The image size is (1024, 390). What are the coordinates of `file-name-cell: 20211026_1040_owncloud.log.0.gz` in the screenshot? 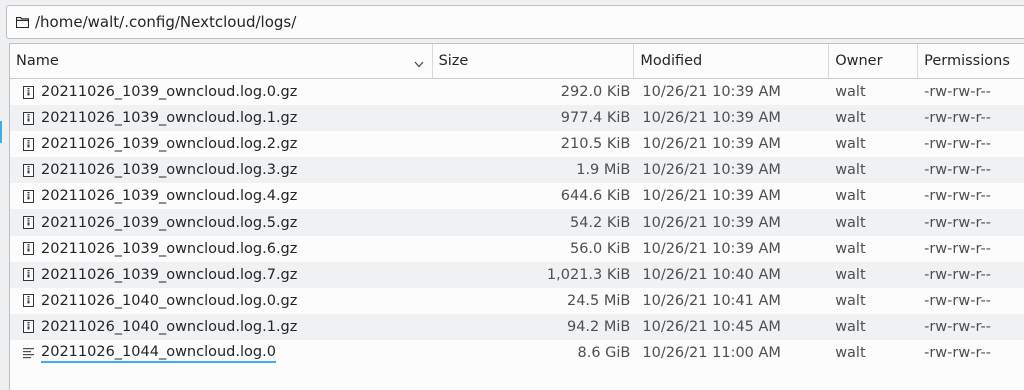 It's located at (221, 301).